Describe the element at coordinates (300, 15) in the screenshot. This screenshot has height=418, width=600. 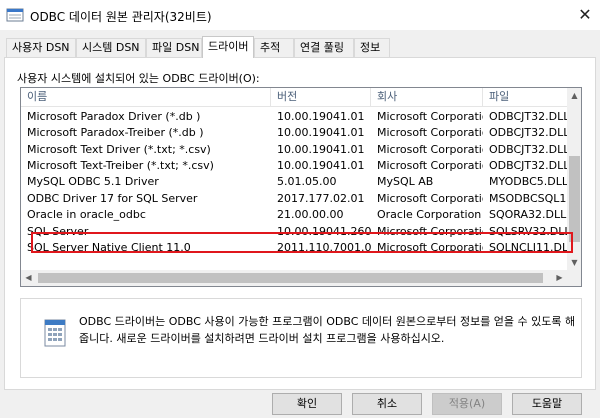
I see `title-bar: ODBC 데이터 원본 관리자(32비트) ✕` at that location.